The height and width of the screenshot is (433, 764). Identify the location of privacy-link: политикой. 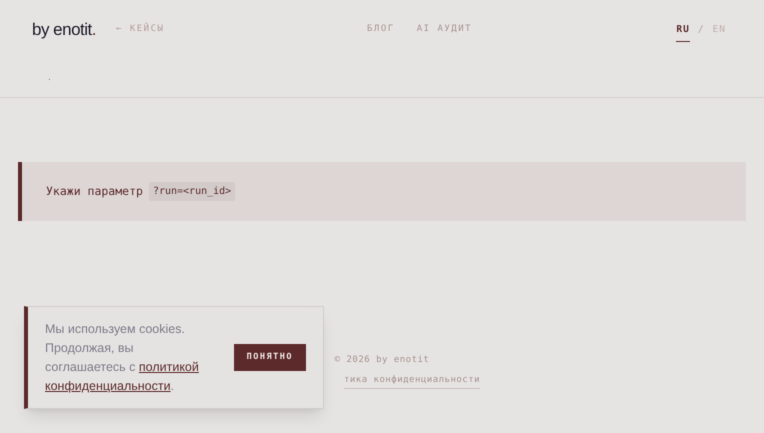
(168, 367).